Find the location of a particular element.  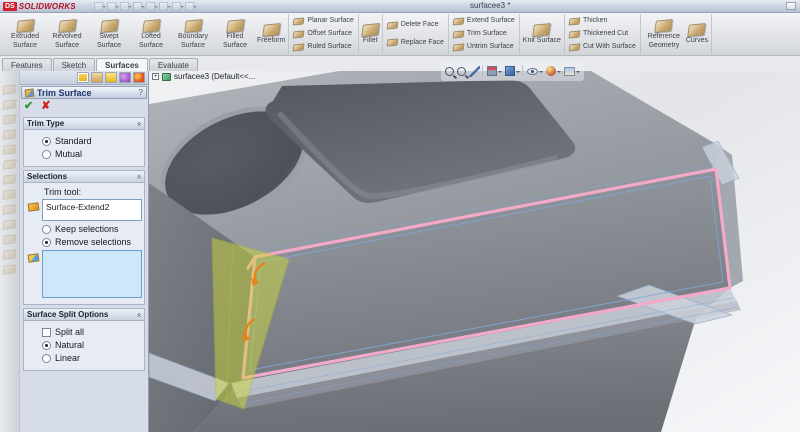

rebuild-button is located at coordinates (177, 6).